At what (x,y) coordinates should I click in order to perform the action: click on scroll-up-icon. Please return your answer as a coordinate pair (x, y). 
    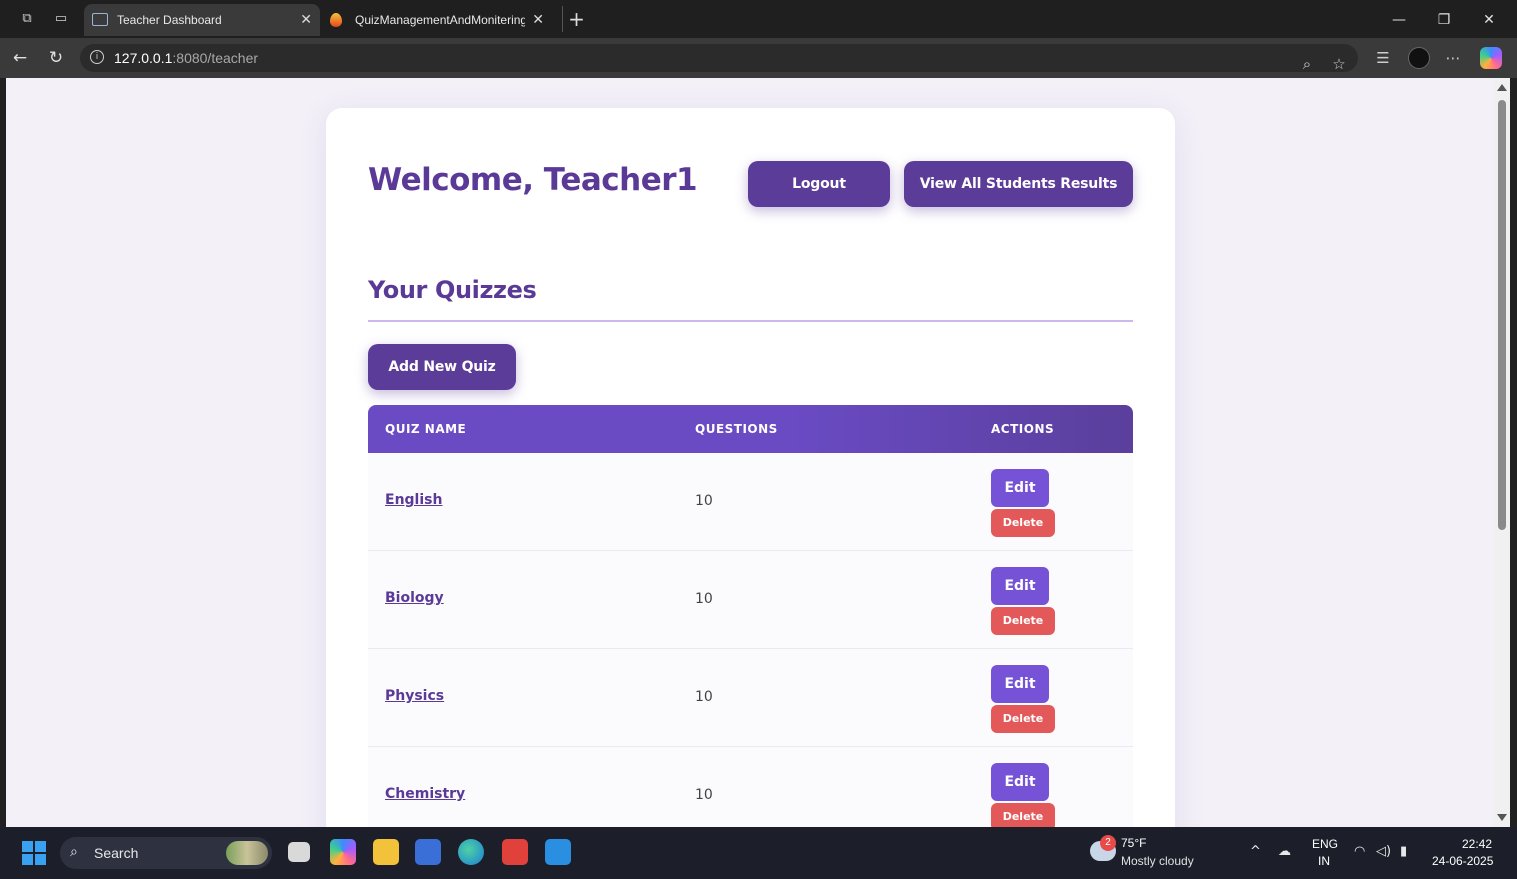
    Looking at the image, I should click on (1502, 87).